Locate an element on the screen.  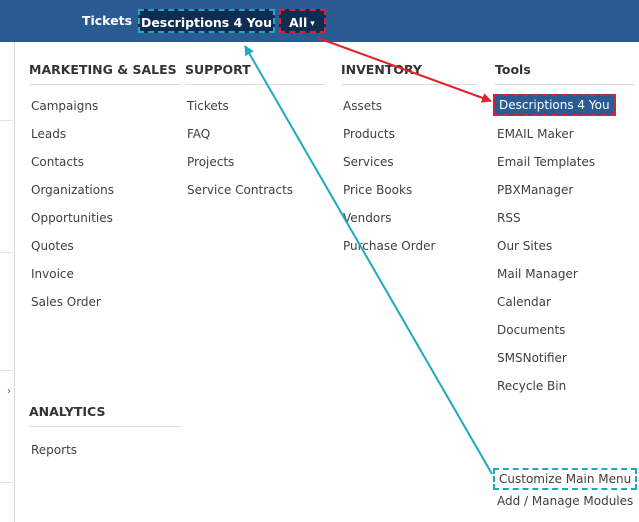
menu-item-assets: Assets is located at coordinates (362, 106).